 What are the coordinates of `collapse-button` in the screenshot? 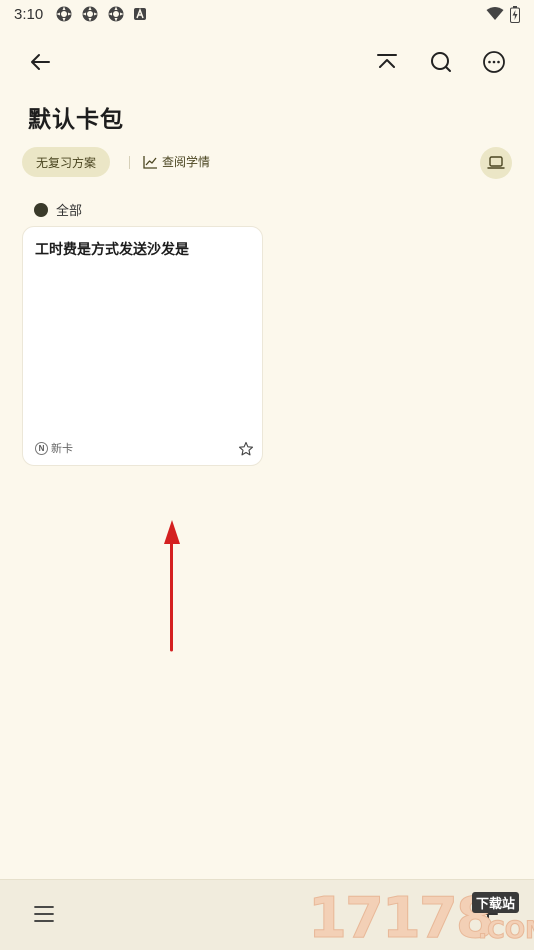 It's located at (387, 62).